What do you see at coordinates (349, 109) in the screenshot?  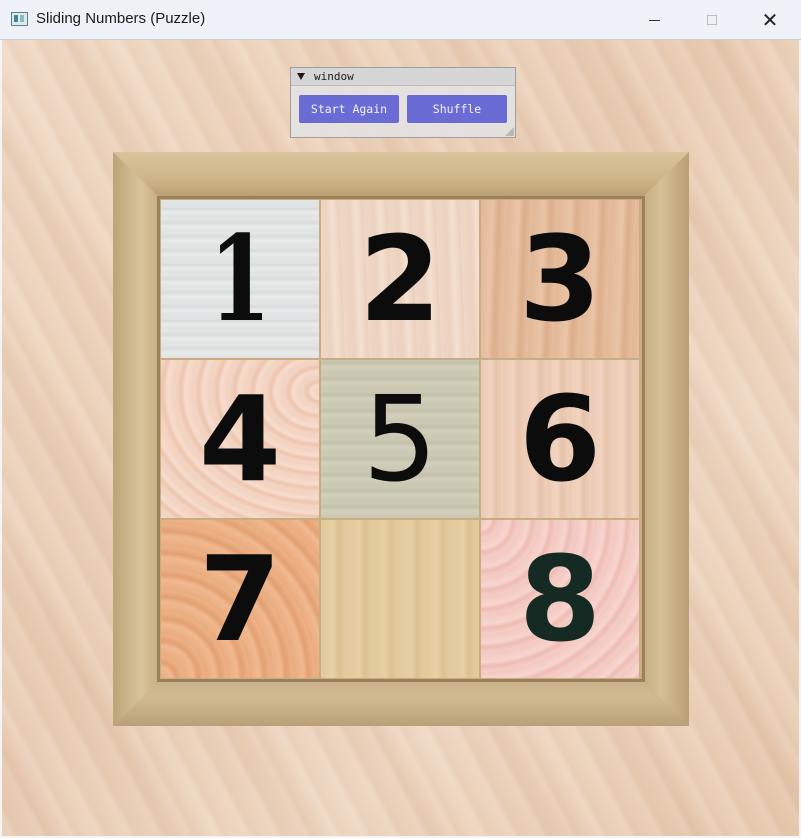 I see `start-again-button: Start Again` at bounding box center [349, 109].